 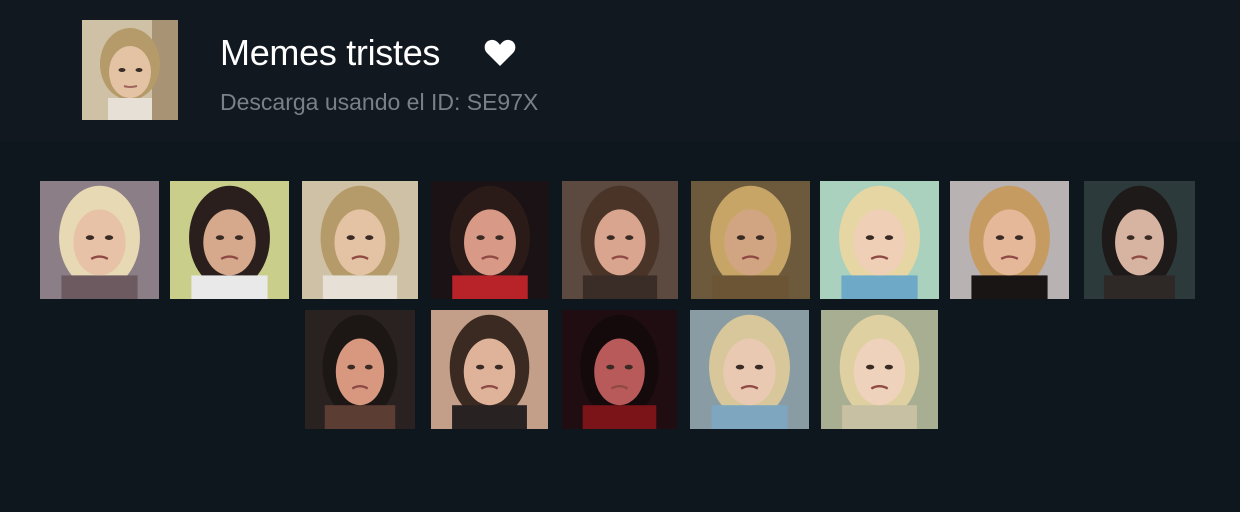 I want to click on pack-cover-image, so click(x=130, y=70).